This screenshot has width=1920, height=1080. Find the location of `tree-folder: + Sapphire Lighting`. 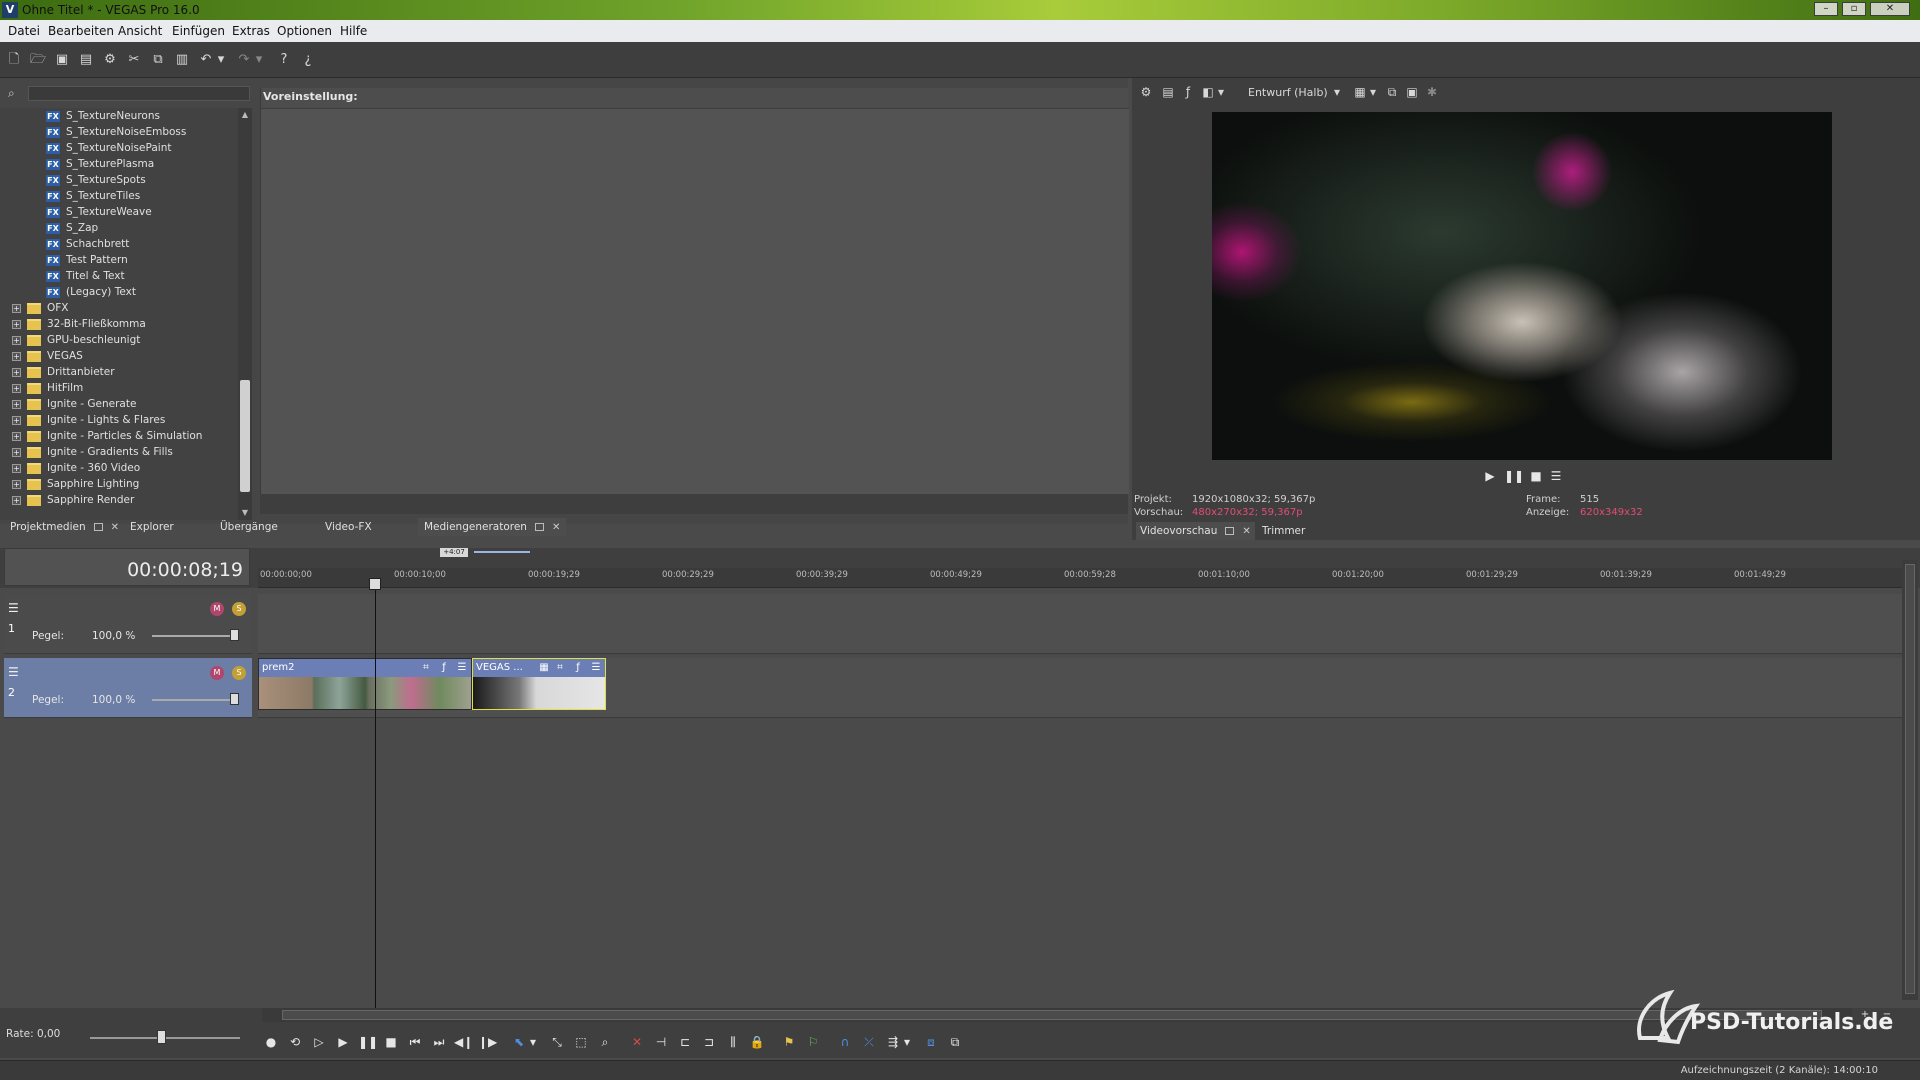

tree-folder: + Sapphire Lighting is located at coordinates (75, 486).